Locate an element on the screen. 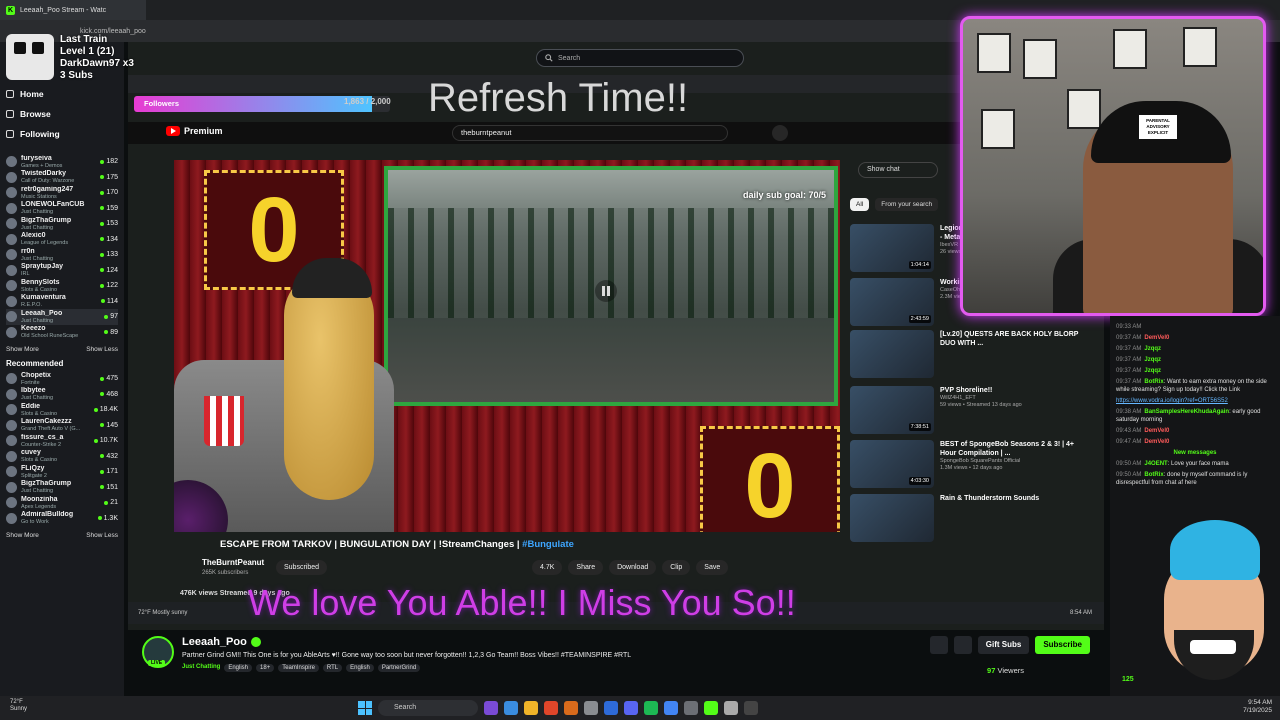 The image size is (1280, 720). folder-icon is located at coordinates (531, 708).